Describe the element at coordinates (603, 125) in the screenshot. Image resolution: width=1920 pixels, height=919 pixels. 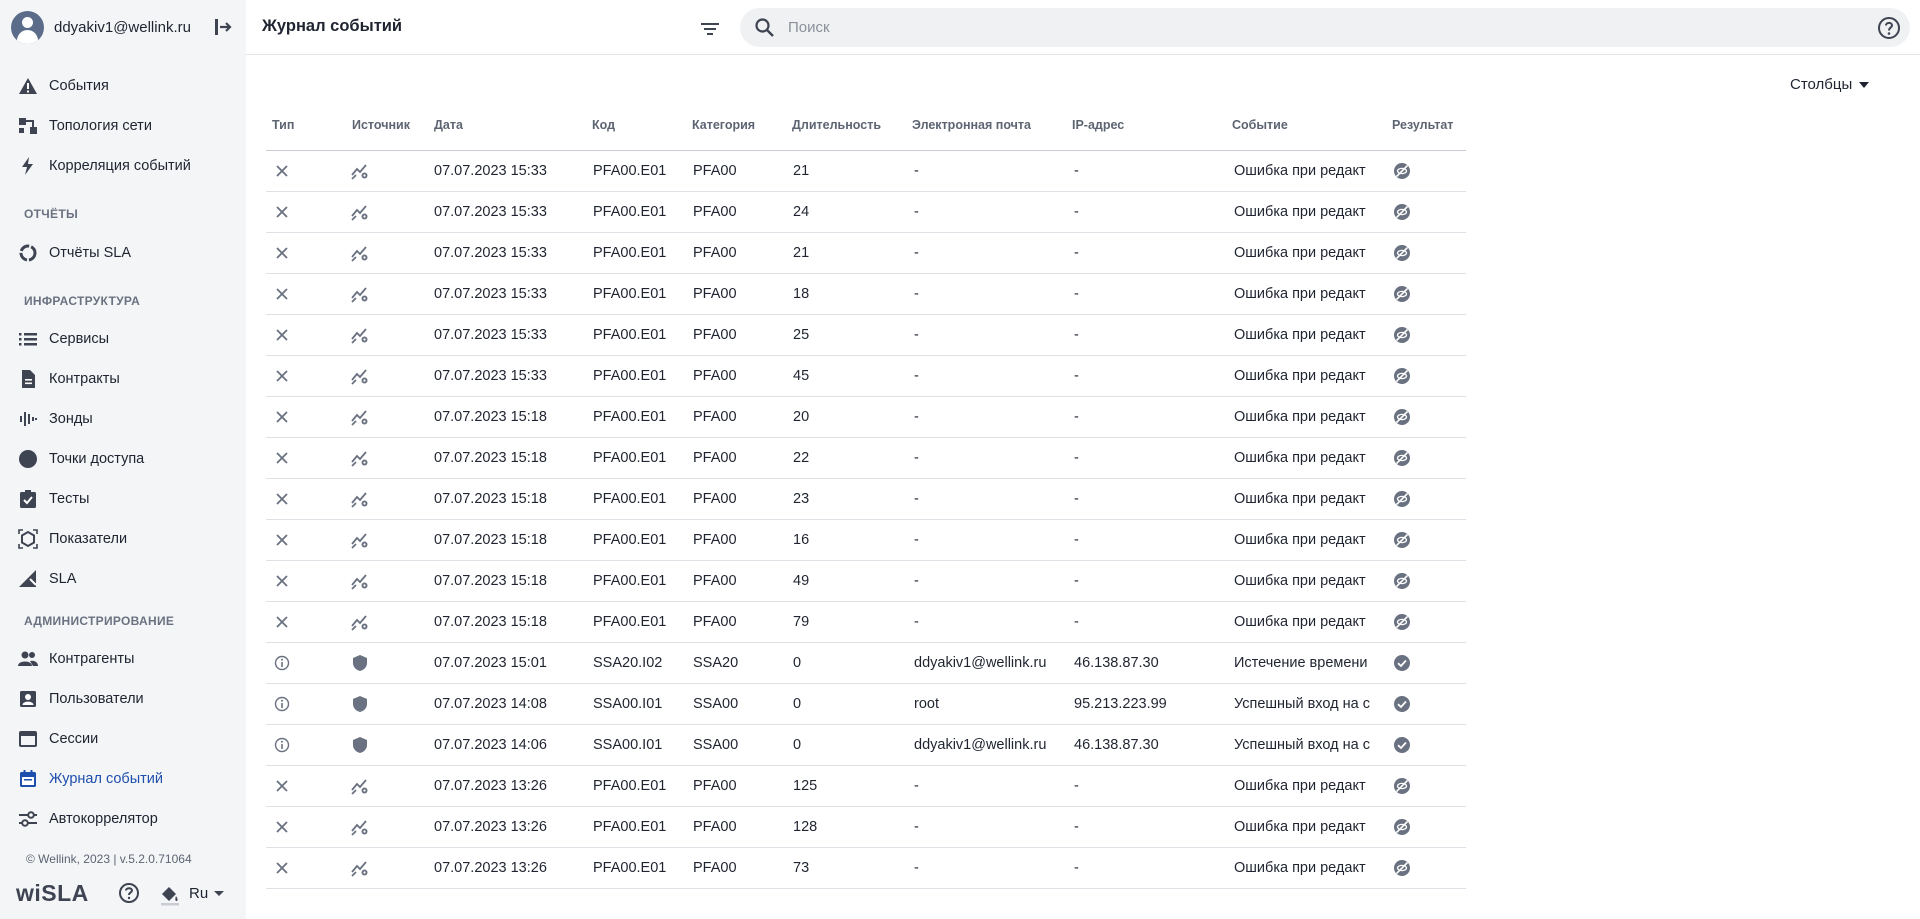
I see `column-header-code: Код` at that location.